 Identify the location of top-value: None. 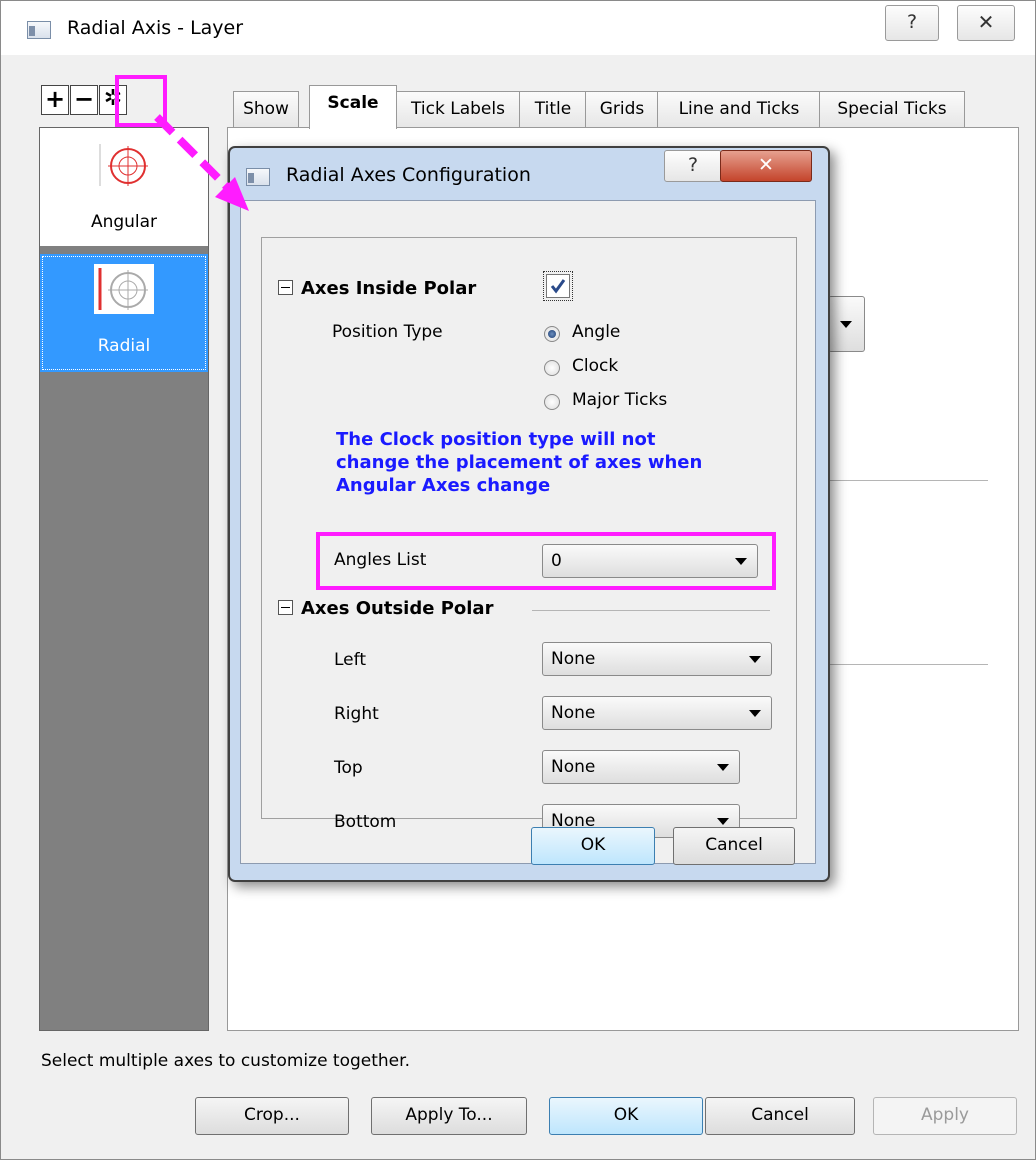
(573, 767).